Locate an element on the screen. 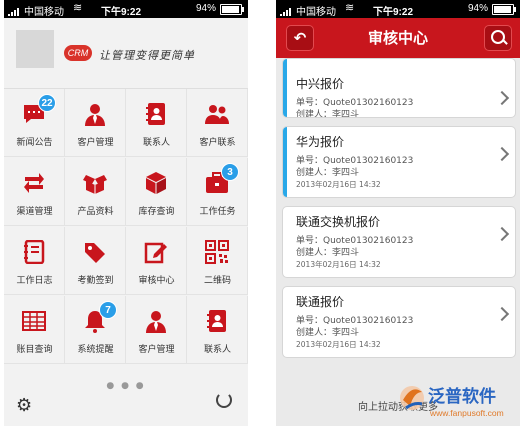  fanpu-watermark-logo: 泛普软件 www.fanpusoft.com is located at coordinates (452, 402).